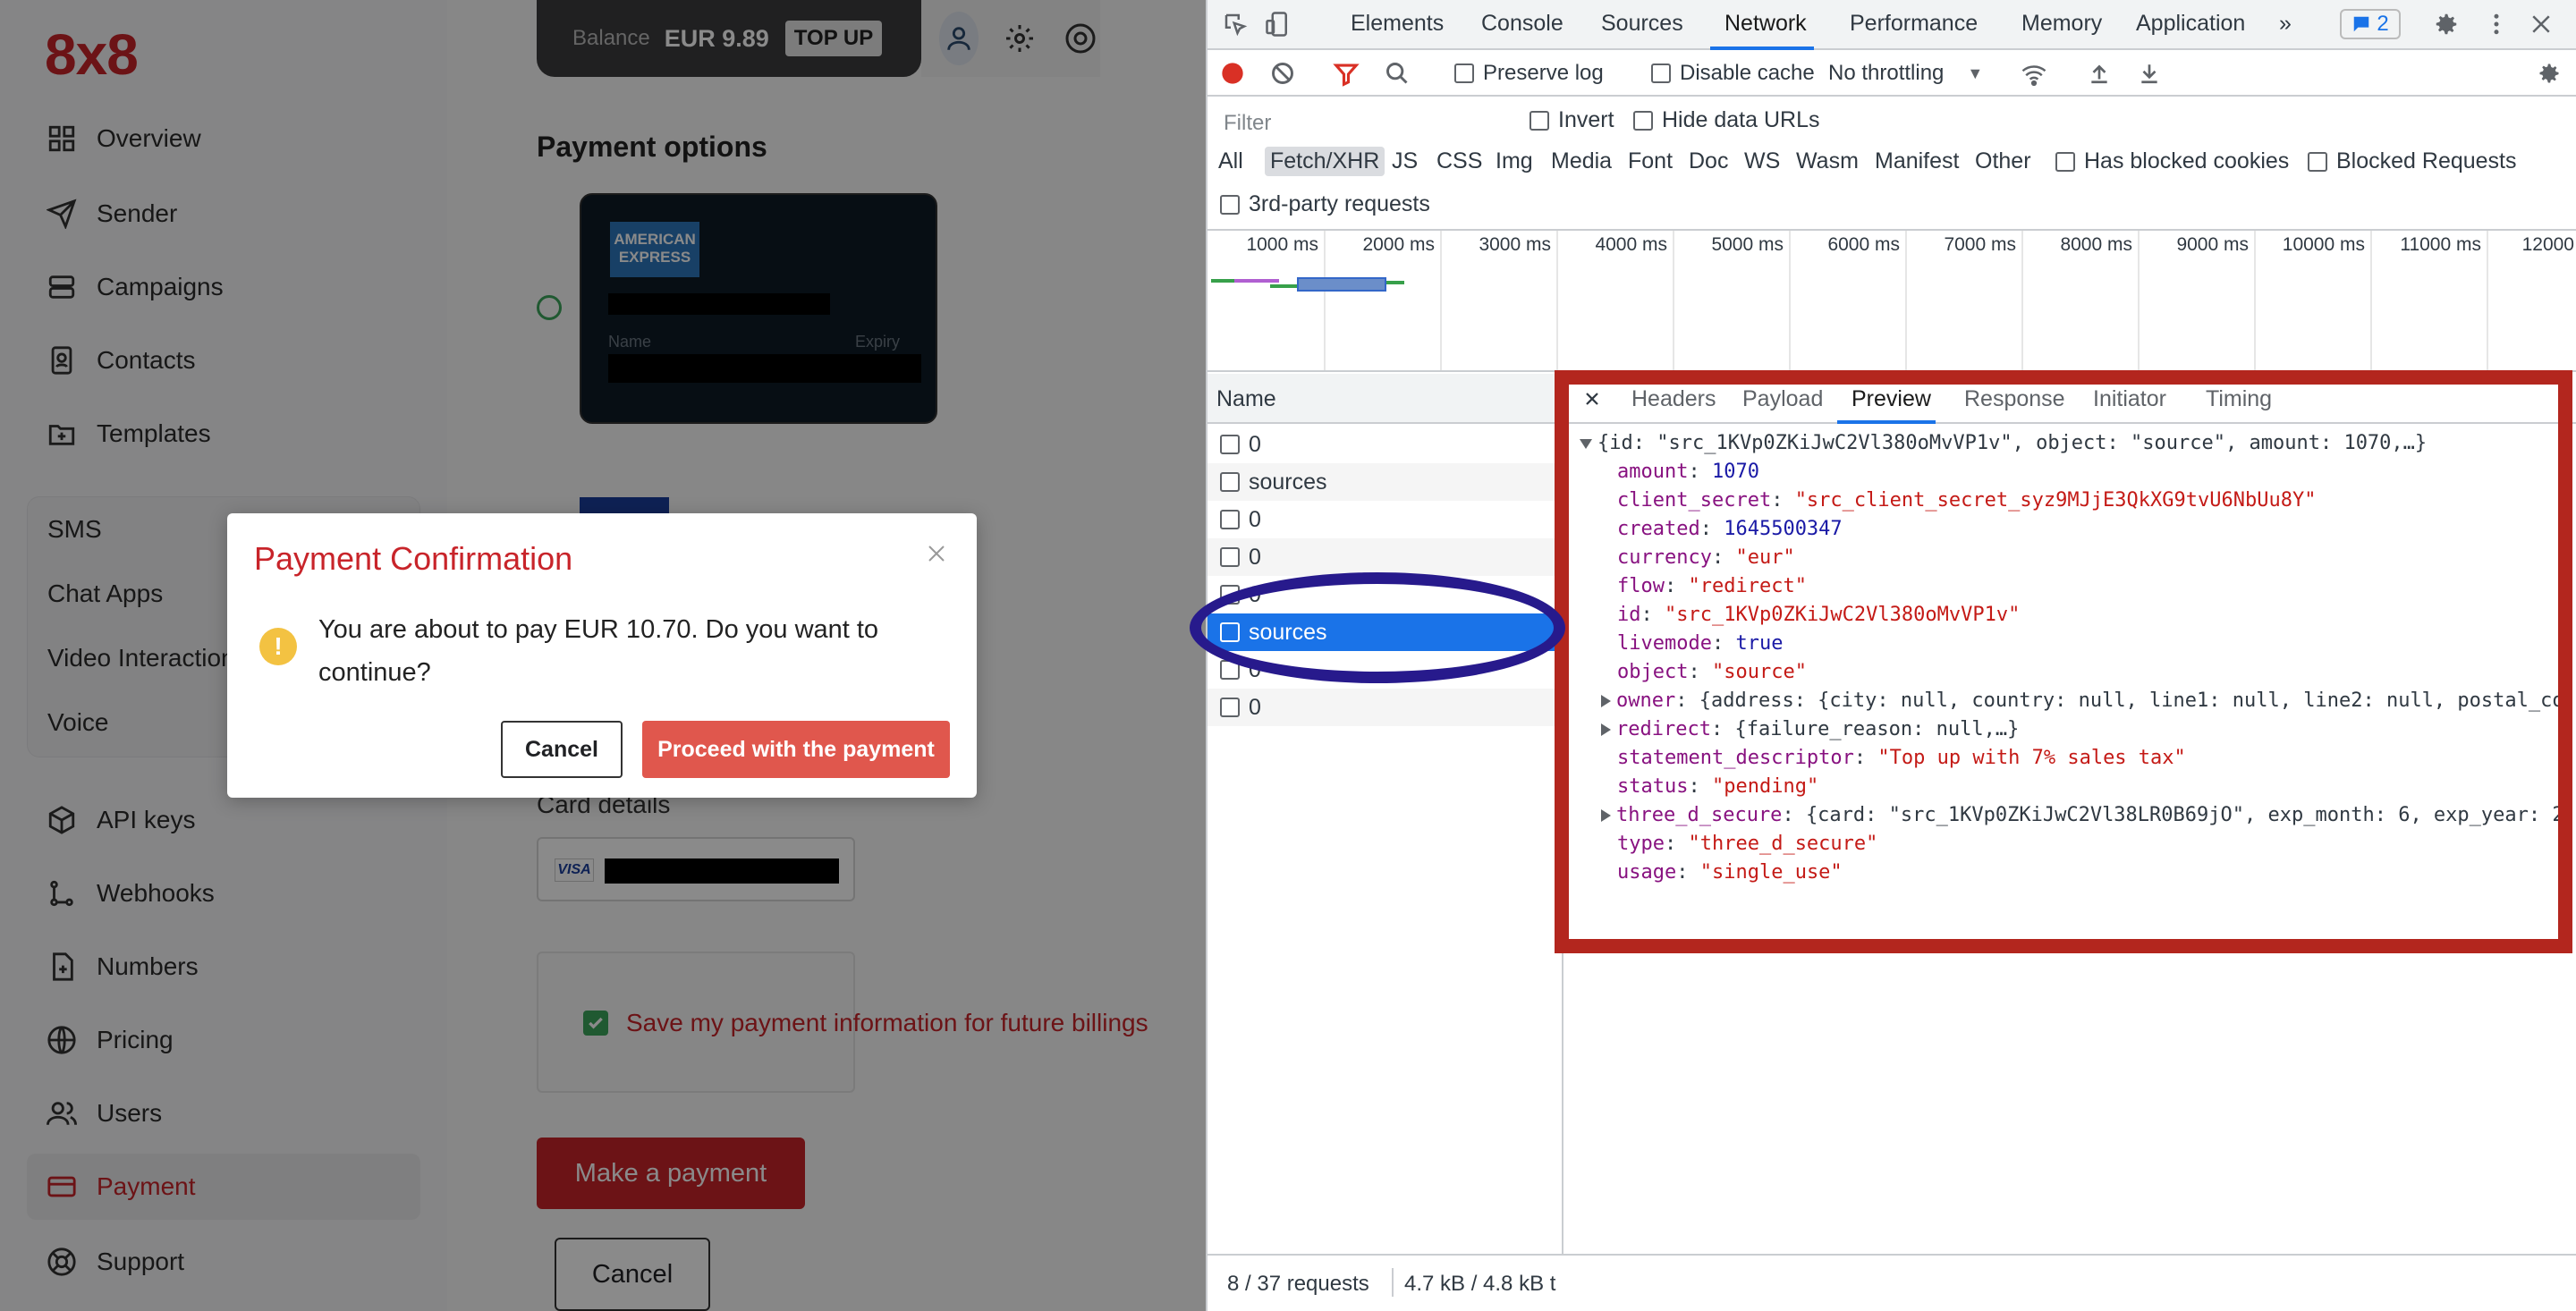 The width and height of the screenshot is (2576, 1311). What do you see at coordinates (2172, 161) in the screenshot?
I see `has-blocked-cookies-checkbox: Has blocked cookies` at bounding box center [2172, 161].